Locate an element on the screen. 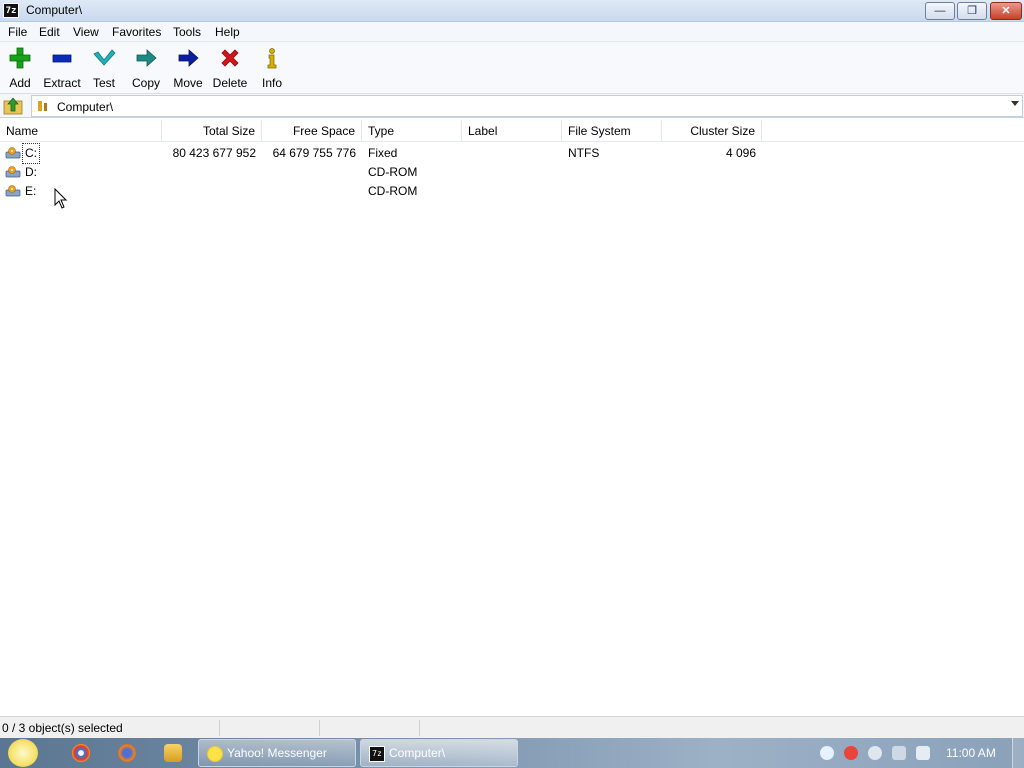  status-bar: 0 / 3 object(s) selected is located at coordinates (512, 727).